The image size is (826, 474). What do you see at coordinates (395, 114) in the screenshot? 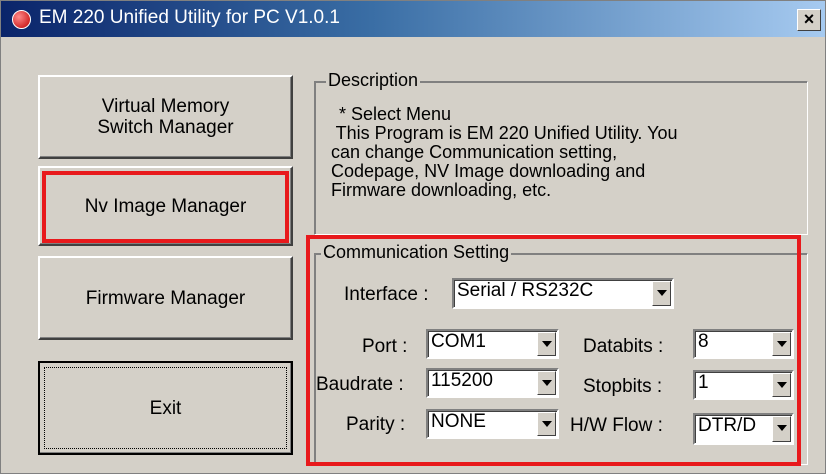
I see `description-line: * Select Menu` at bounding box center [395, 114].